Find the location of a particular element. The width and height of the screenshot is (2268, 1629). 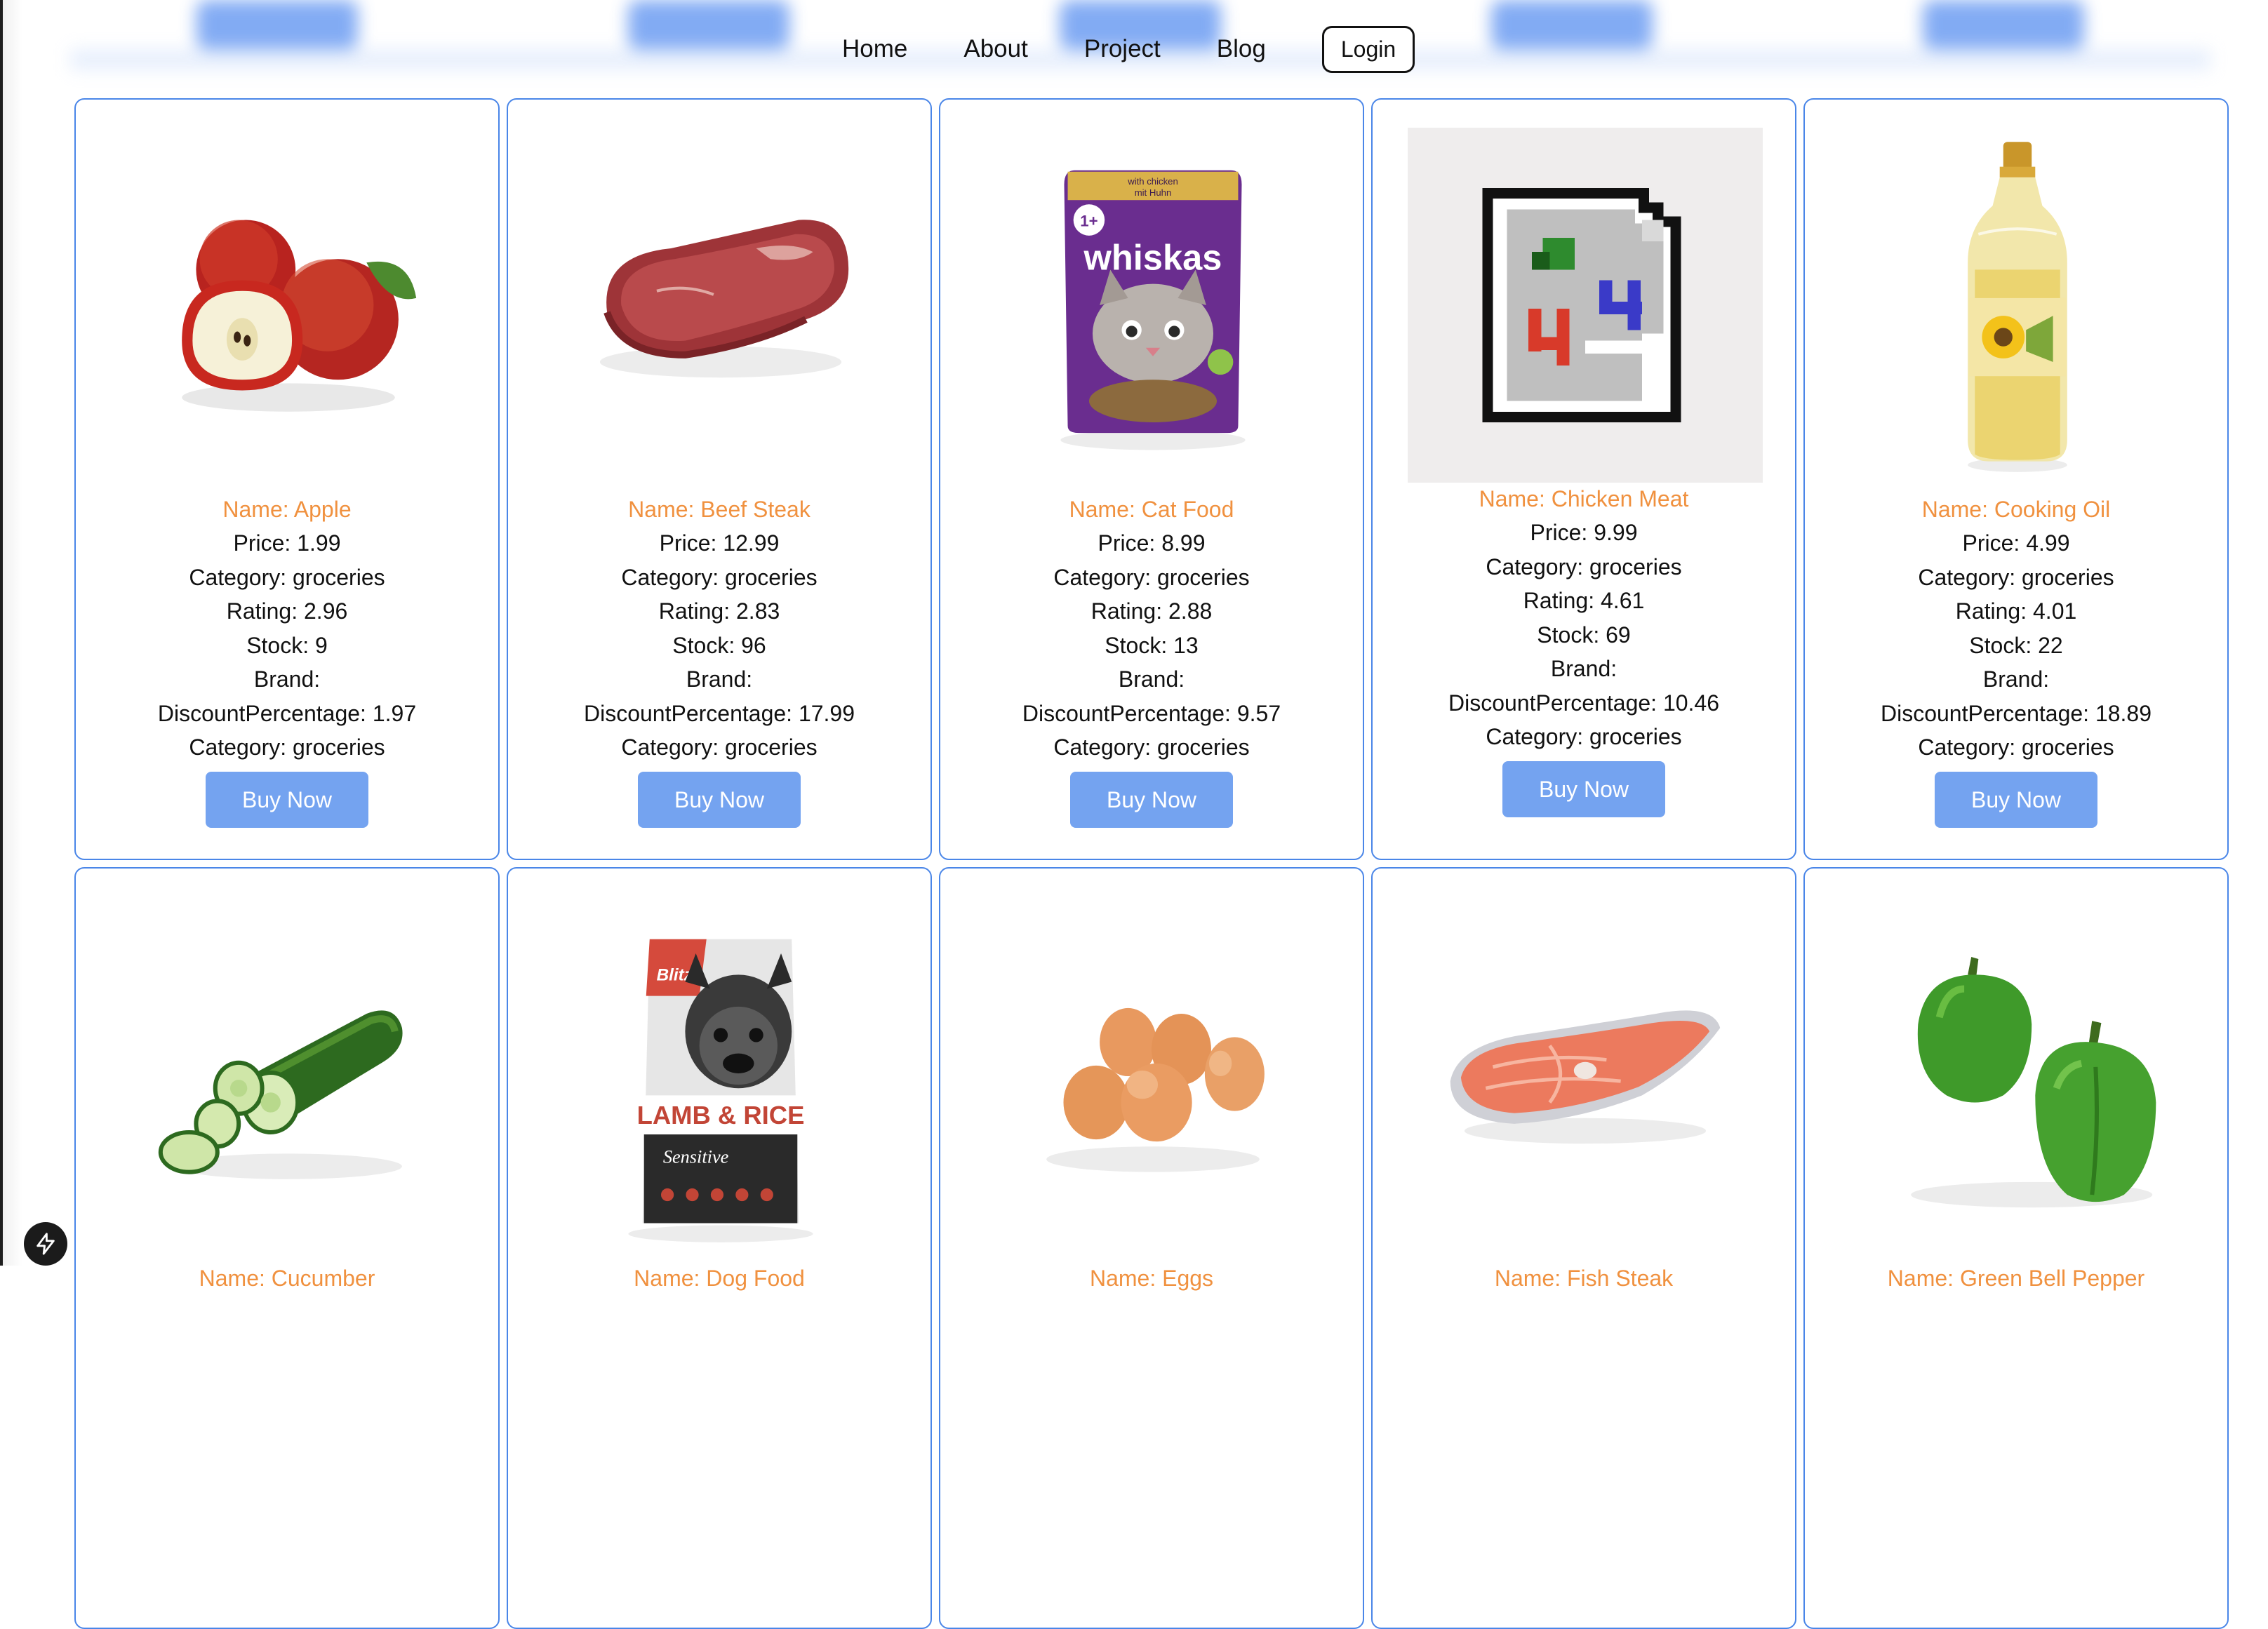

product-stock: Stock: 96 is located at coordinates (719, 645).